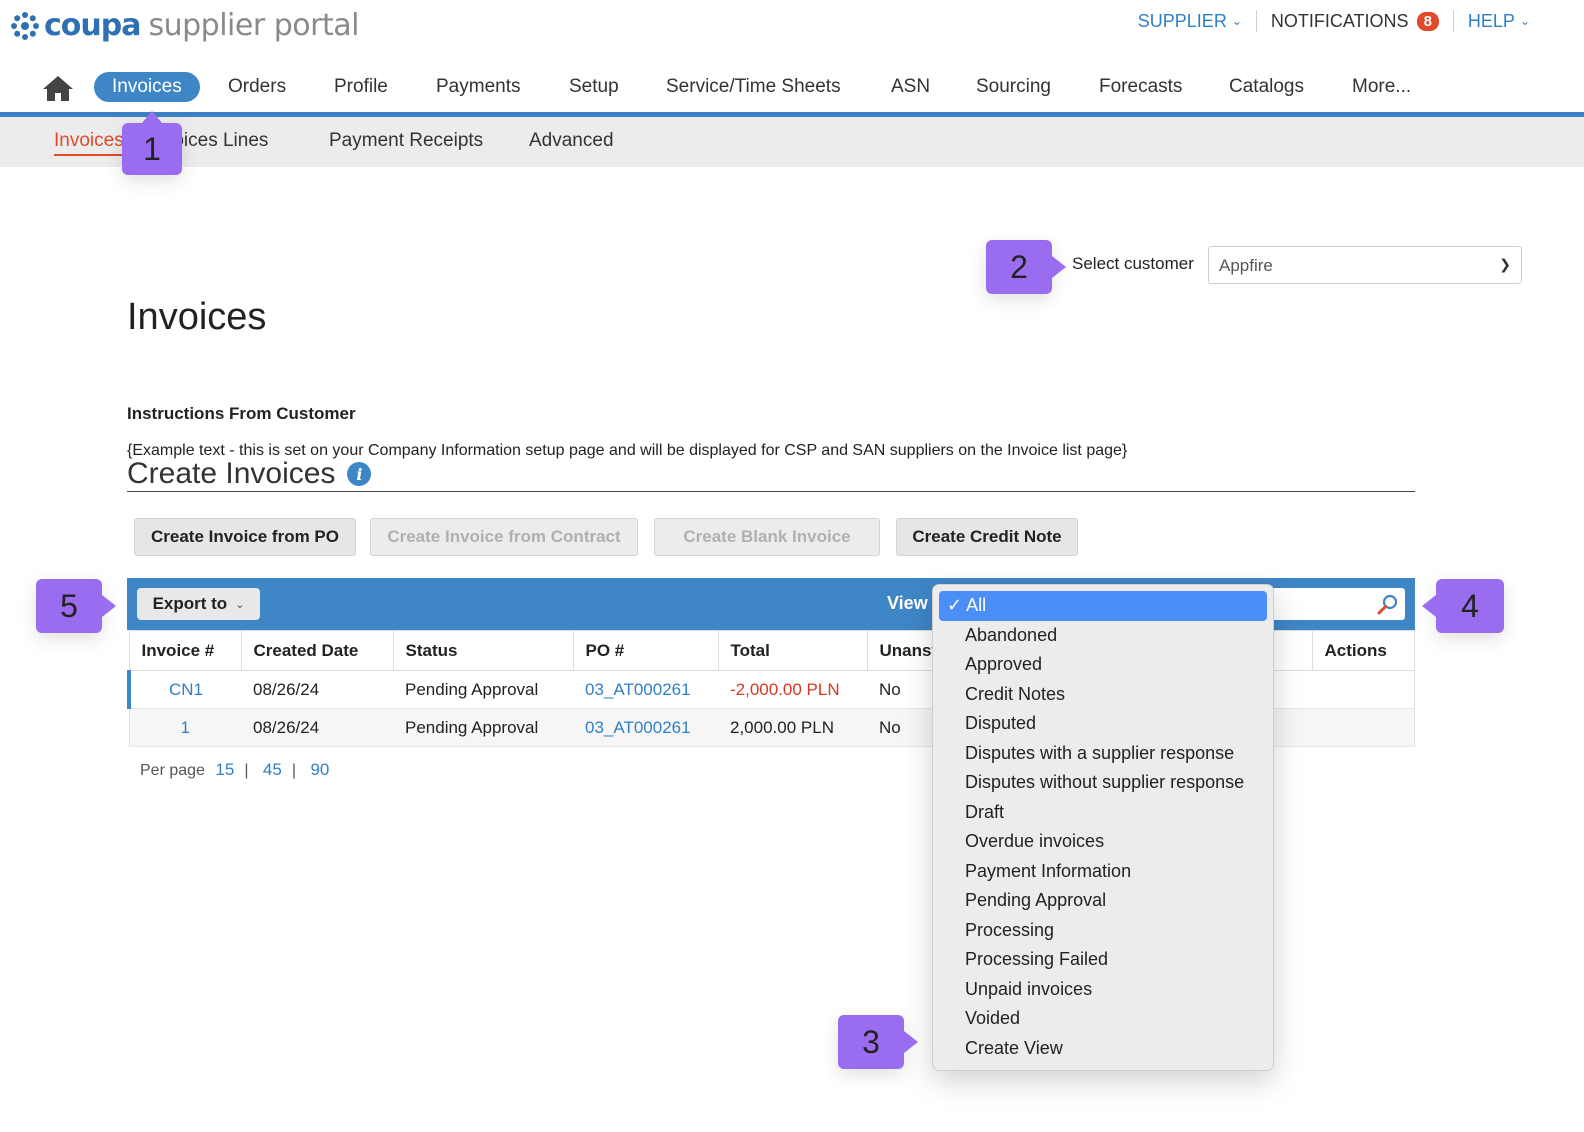  Describe the element at coordinates (753, 87) in the screenshot. I see `nav-service-time-sheets: Service/Time Sheets` at that location.